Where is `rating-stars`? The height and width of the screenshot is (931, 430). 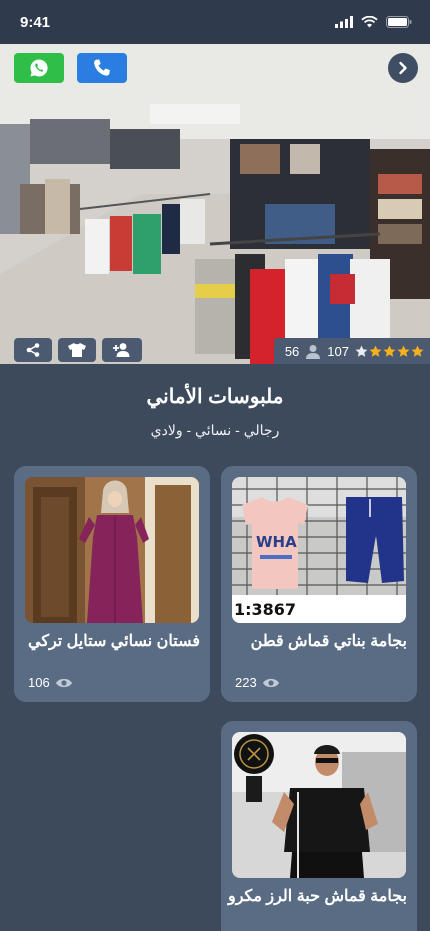 rating-stars is located at coordinates (389, 351).